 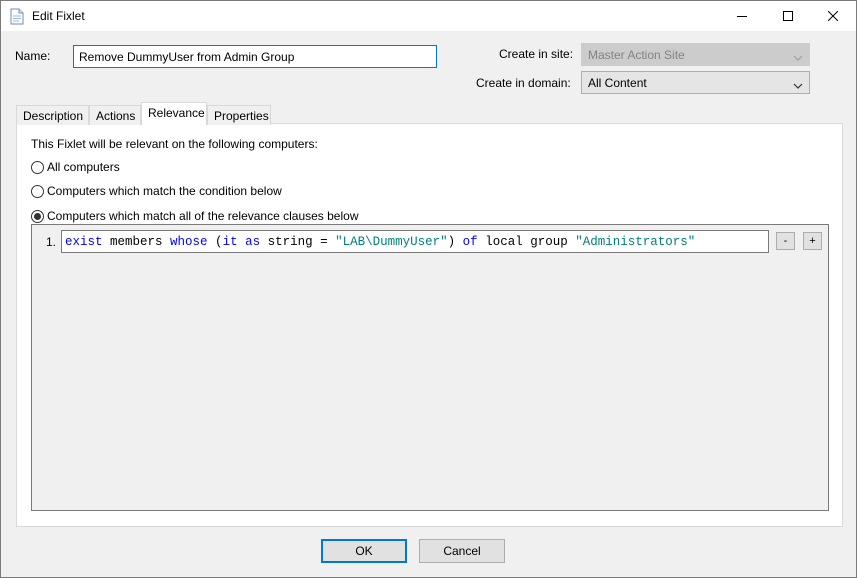 What do you see at coordinates (526, 242) in the screenshot?
I see `clause-token-plain: local group` at bounding box center [526, 242].